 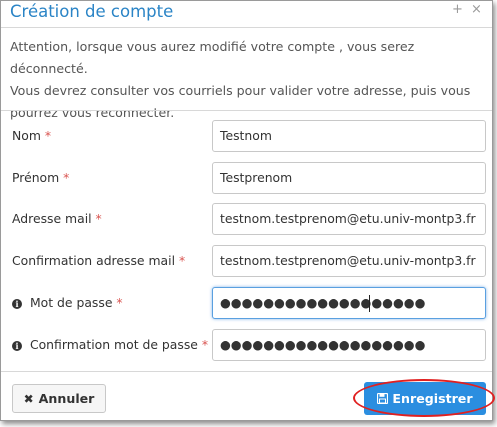 I want to click on form-row-prenom: Prénom * Testprenom, so click(x=246, y=178).